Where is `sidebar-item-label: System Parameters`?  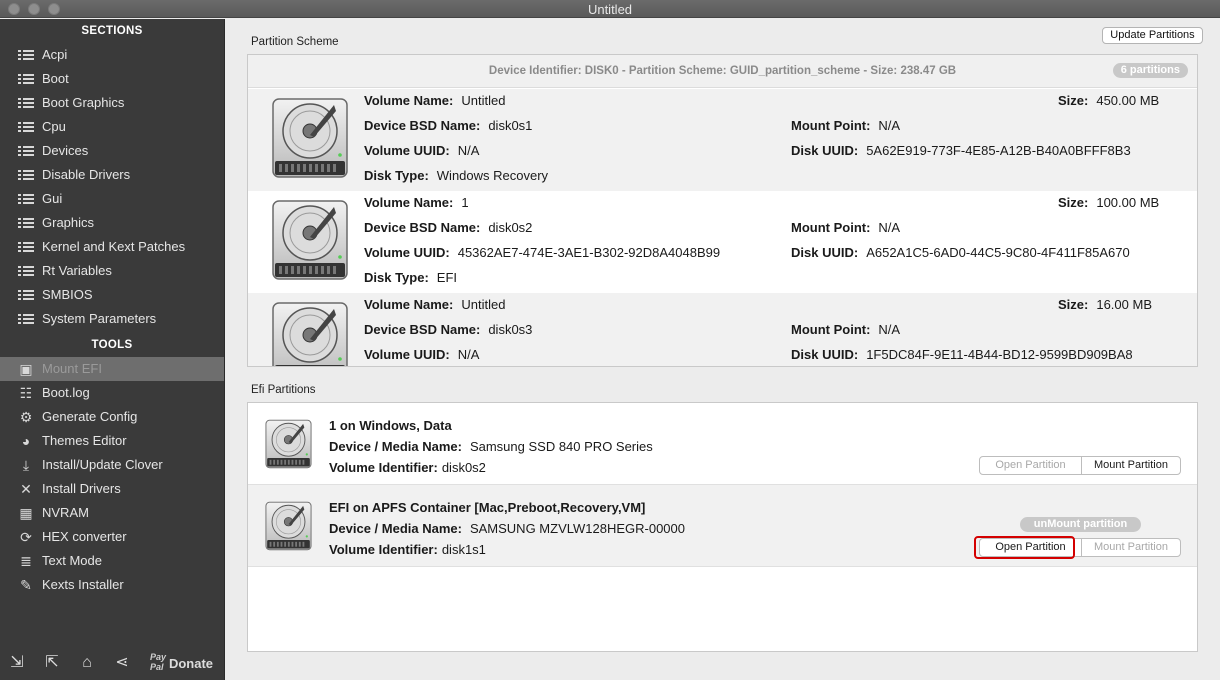 sidebar-item-label: System Parameters is located at coordinates (99, 318).